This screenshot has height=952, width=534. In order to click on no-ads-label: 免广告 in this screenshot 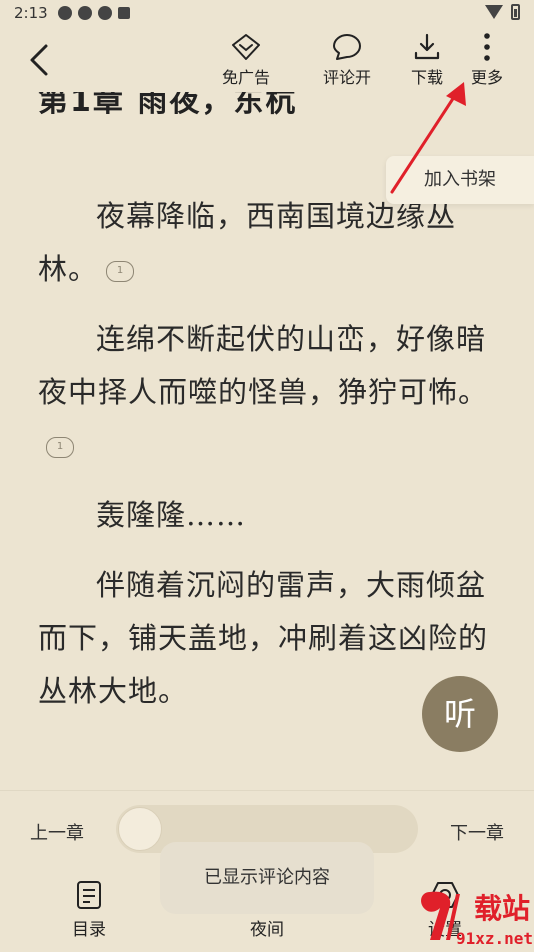, I will do `click(245, 77)`.